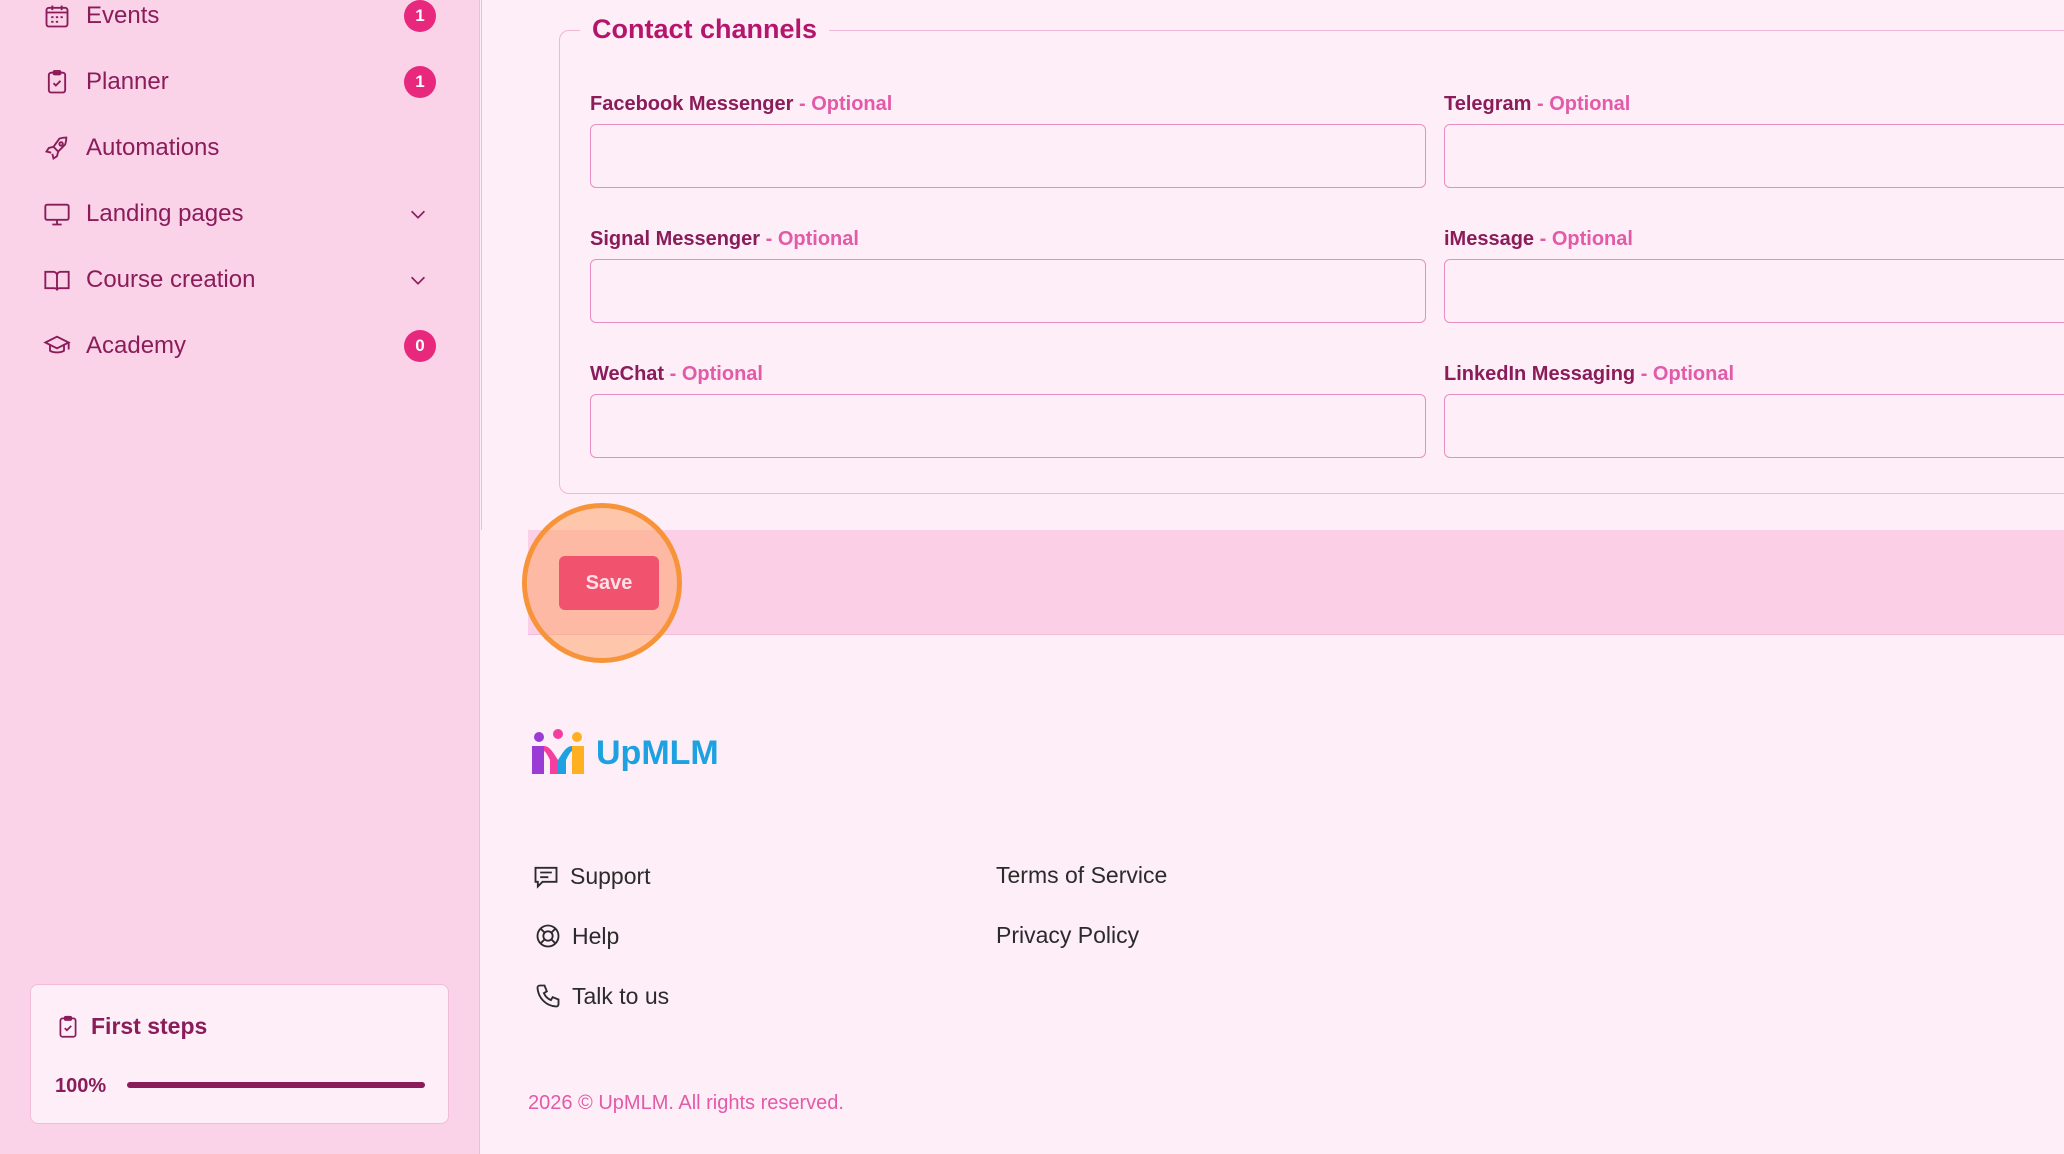  I want to click on progress-bar-fill, so click(276, 1085).